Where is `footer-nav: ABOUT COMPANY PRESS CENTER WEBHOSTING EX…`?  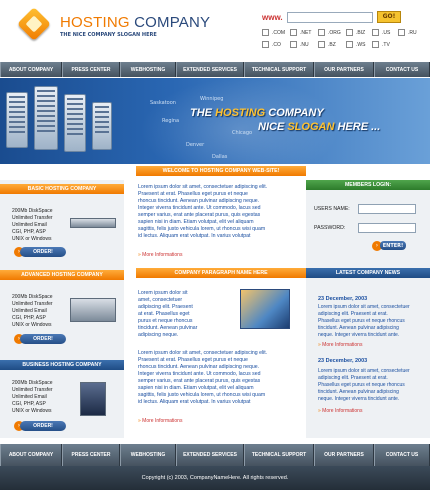
footer-nav: ABOUT COMPANY PRESS CENTER WEBHOSTING EX… is located at coordinates (215, 455).